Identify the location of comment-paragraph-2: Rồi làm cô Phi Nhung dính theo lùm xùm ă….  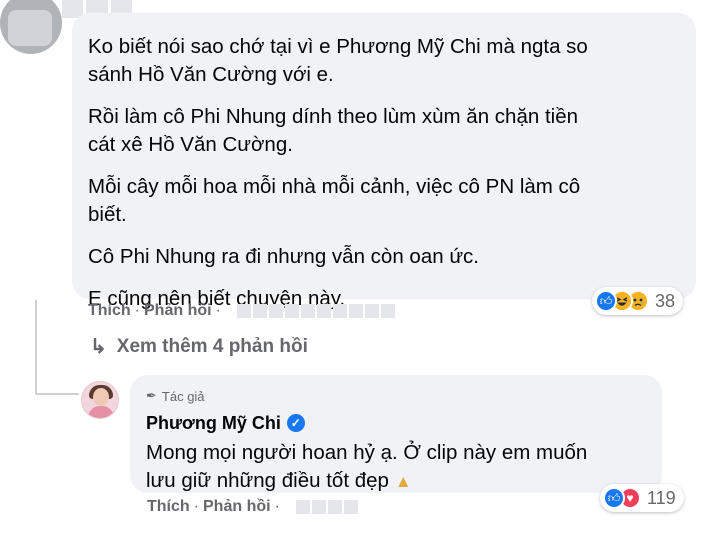
(384, 131).